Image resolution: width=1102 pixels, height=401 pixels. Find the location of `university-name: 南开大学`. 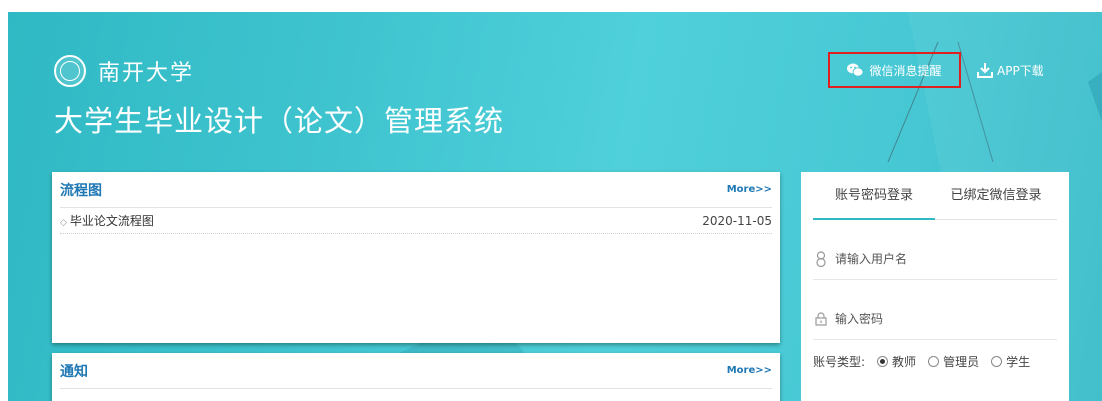

university-name: 南开大学 is located at coordinates (146, 73).